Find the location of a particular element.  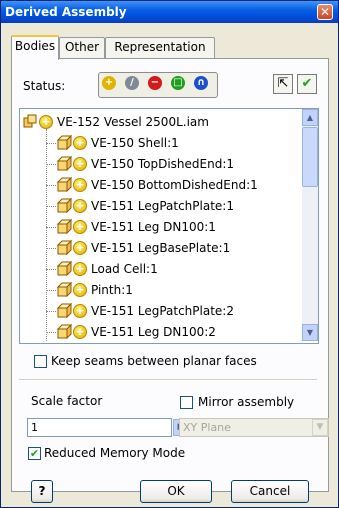

bounding-box-status-icon: □ is located at coordinates (178, 83).